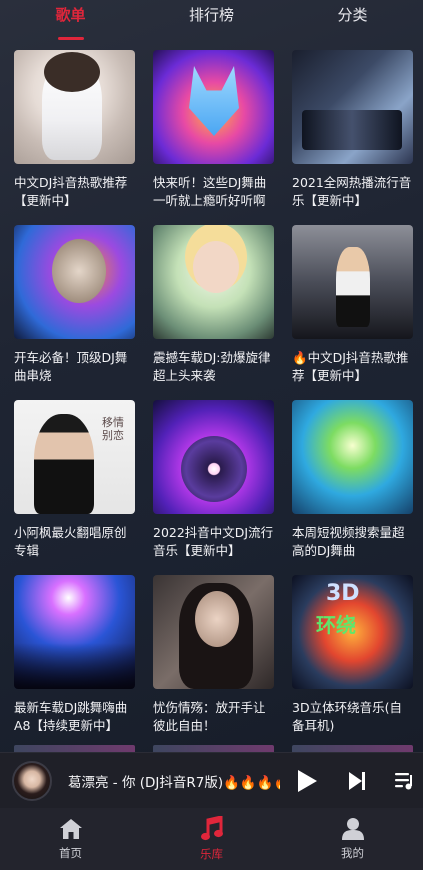  I want to click on playlist-title: 🔥中文DJ抖音热歌推荐【更新中】, so click(350, 366).